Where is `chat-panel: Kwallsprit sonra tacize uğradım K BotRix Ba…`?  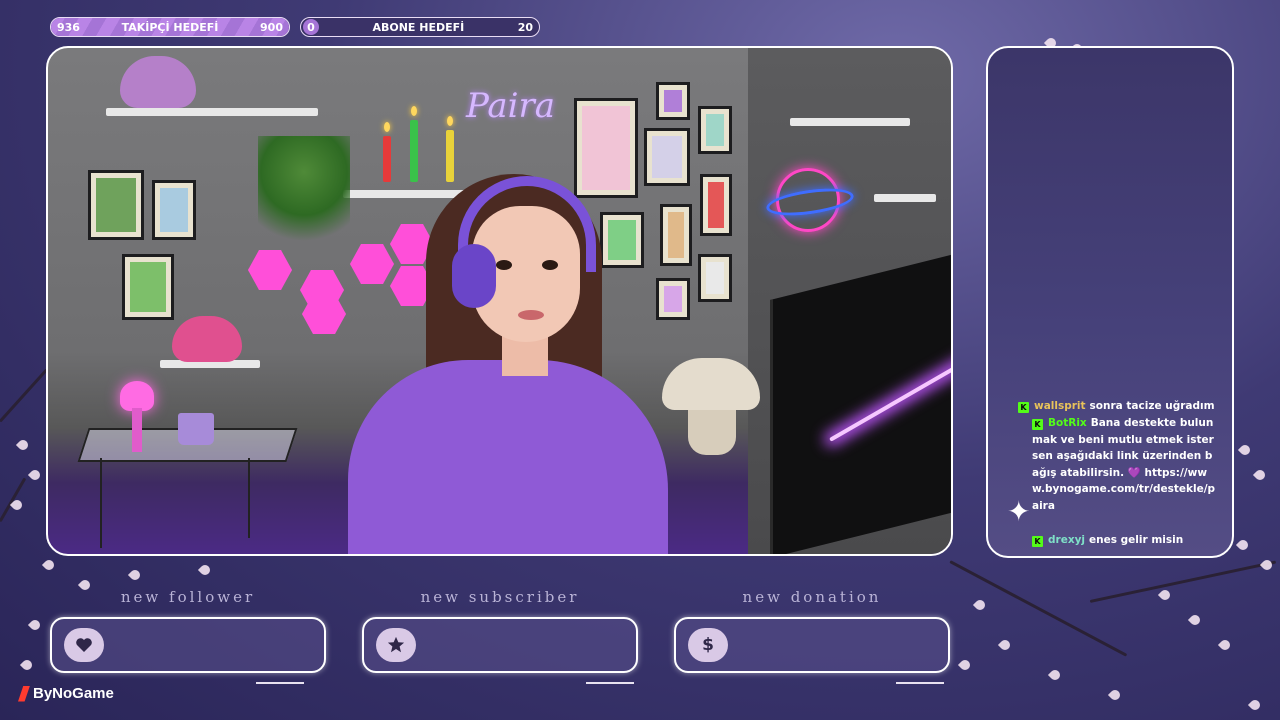
chat-panel: Kwallsprit sonra tacize uğradım K BotRix Ba… is located at coordinates (1110, 302).